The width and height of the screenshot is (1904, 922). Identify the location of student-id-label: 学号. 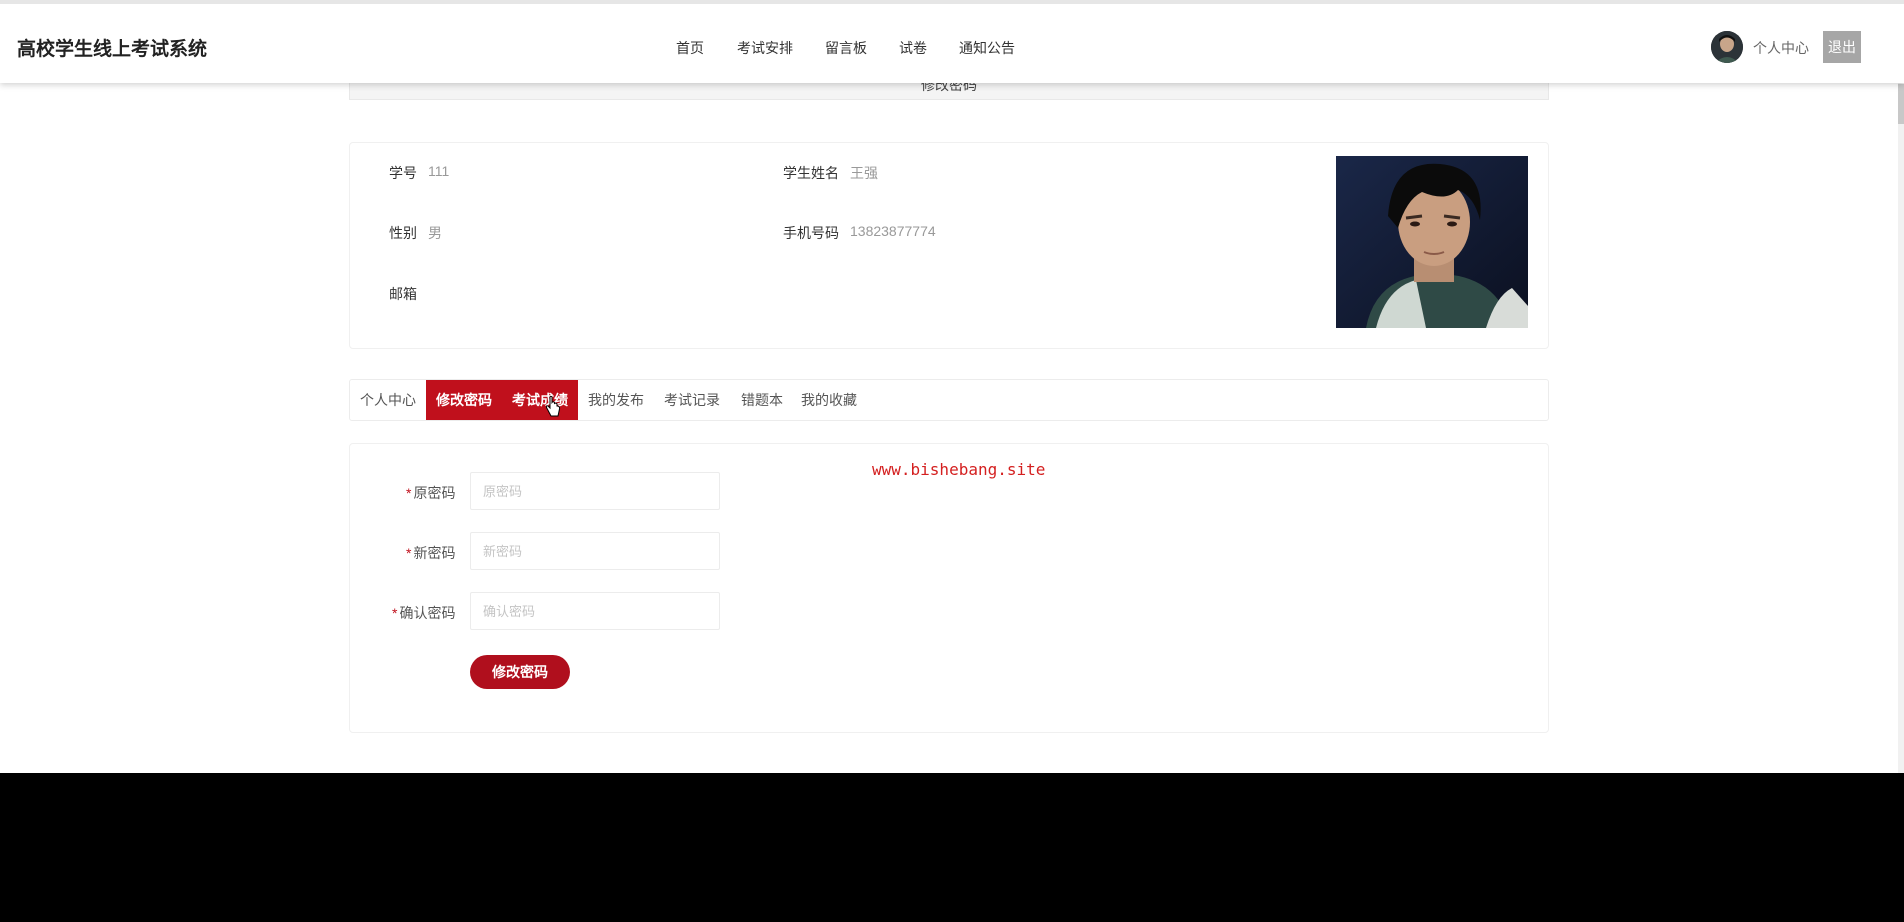
(403, 173).